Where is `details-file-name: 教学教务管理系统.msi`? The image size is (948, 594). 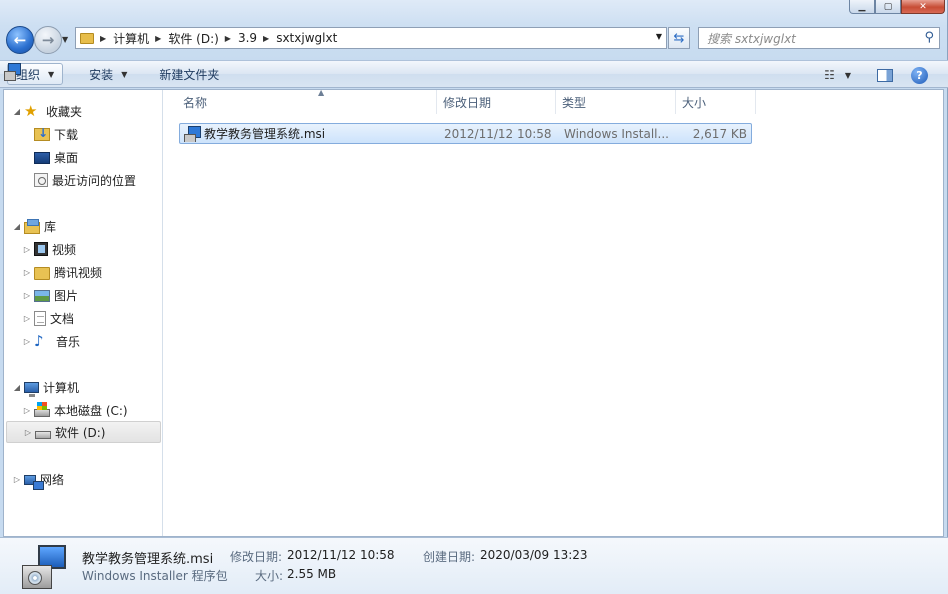
details-file-name: 教学教务管理系统.msi is located at coordinates (148, 559).